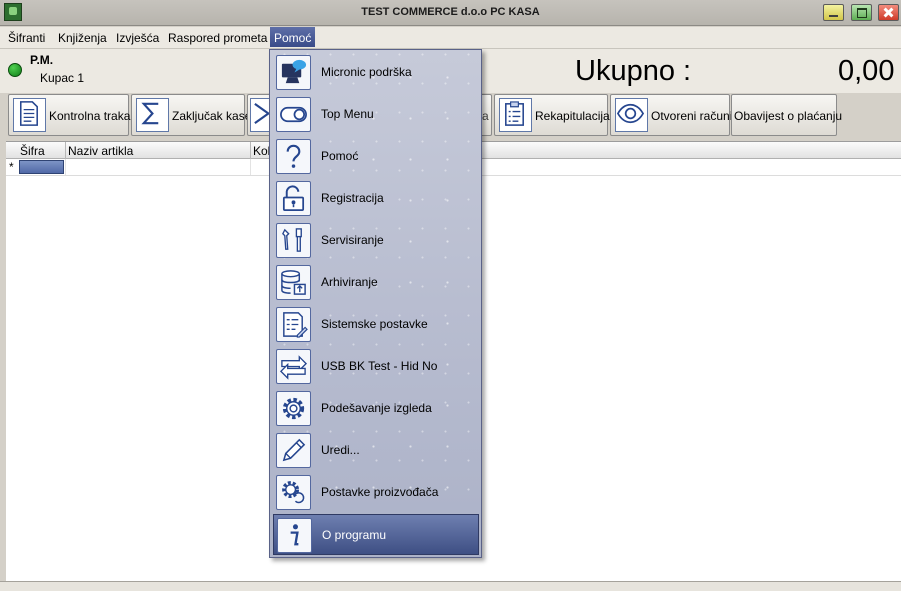 The width and height of the screenshot is (901, 591). I want to click on menu-item-registracija: Registracija, so click(376, 198).